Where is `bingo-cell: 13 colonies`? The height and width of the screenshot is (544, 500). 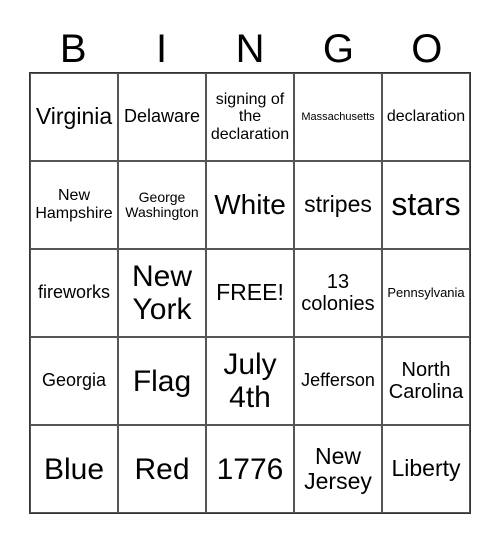 bingo-cell: 13 colonies is located at coordinates (338, 293).